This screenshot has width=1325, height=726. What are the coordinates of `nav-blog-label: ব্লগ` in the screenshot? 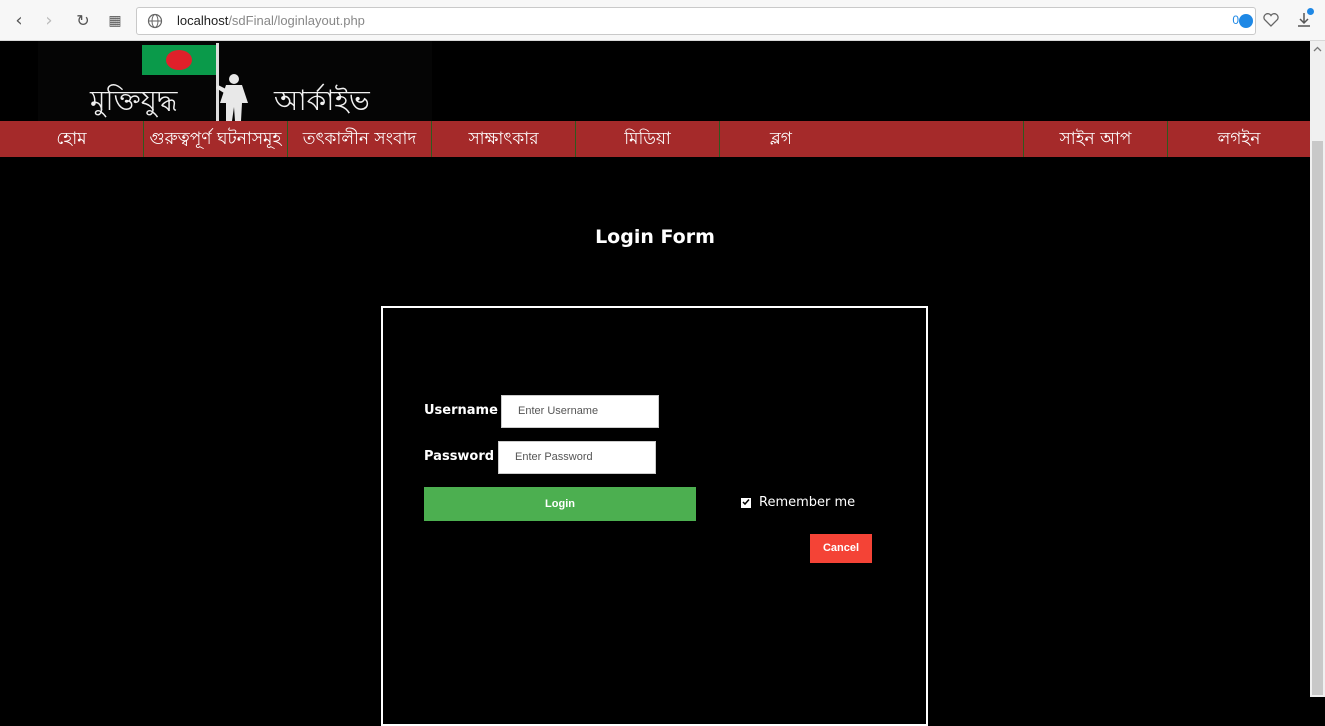 It's located at (781, 139).